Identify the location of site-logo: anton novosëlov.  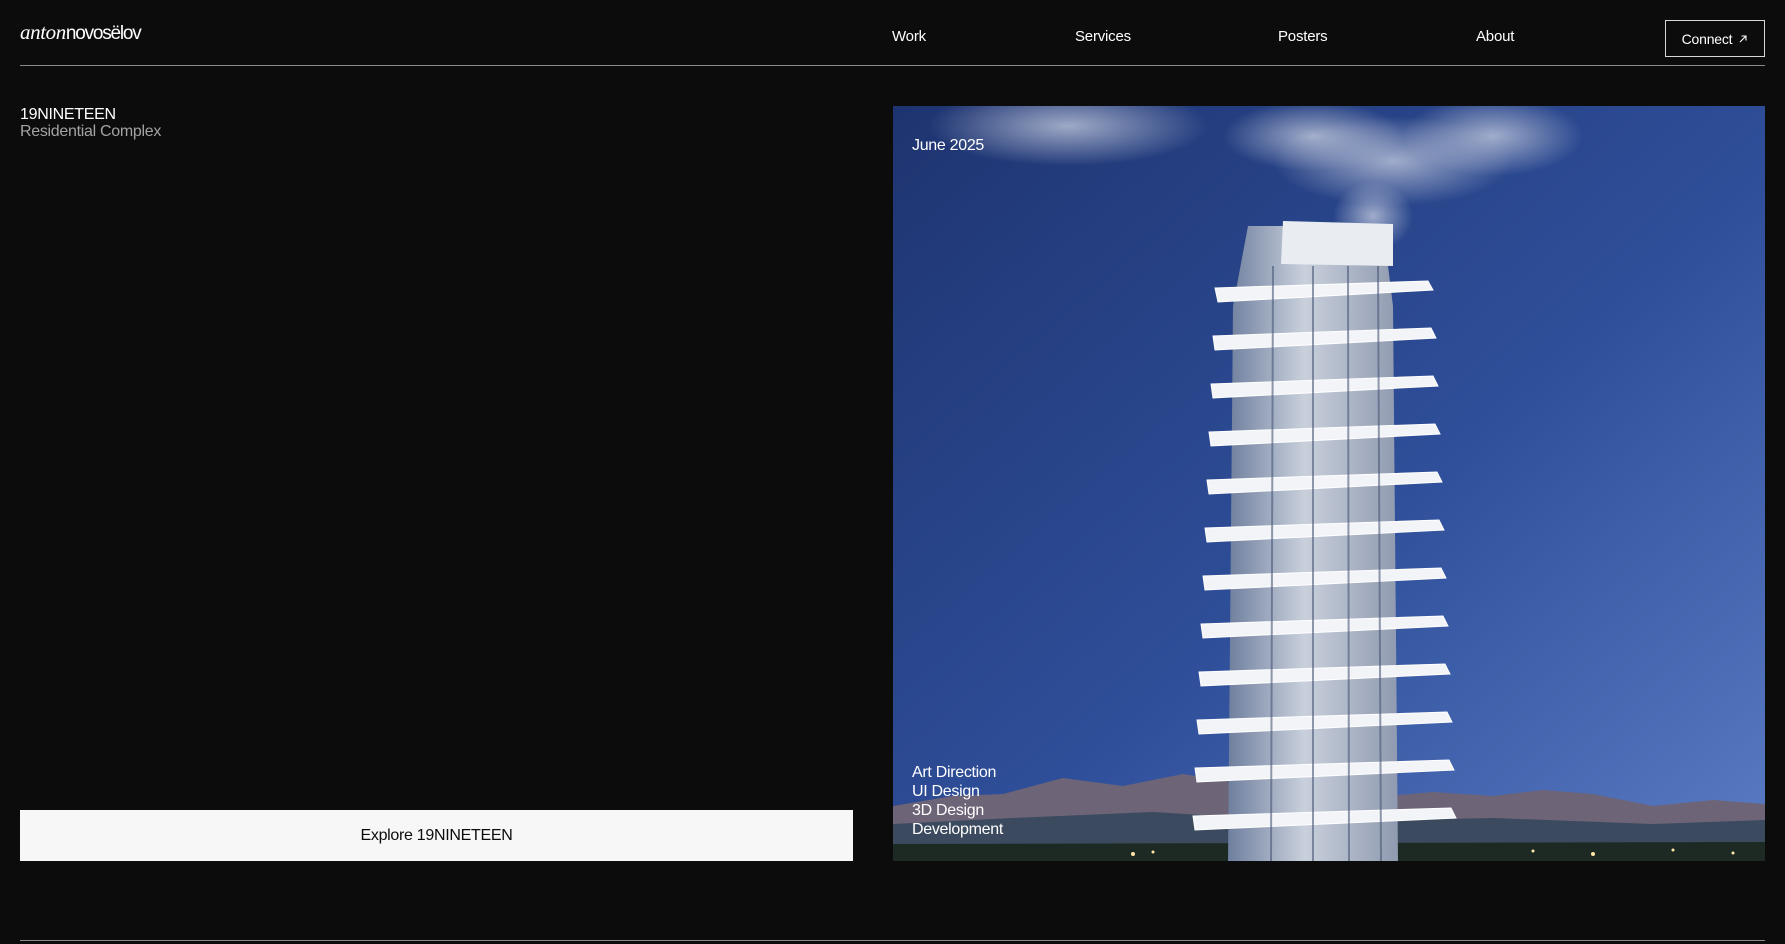
(81, 32).